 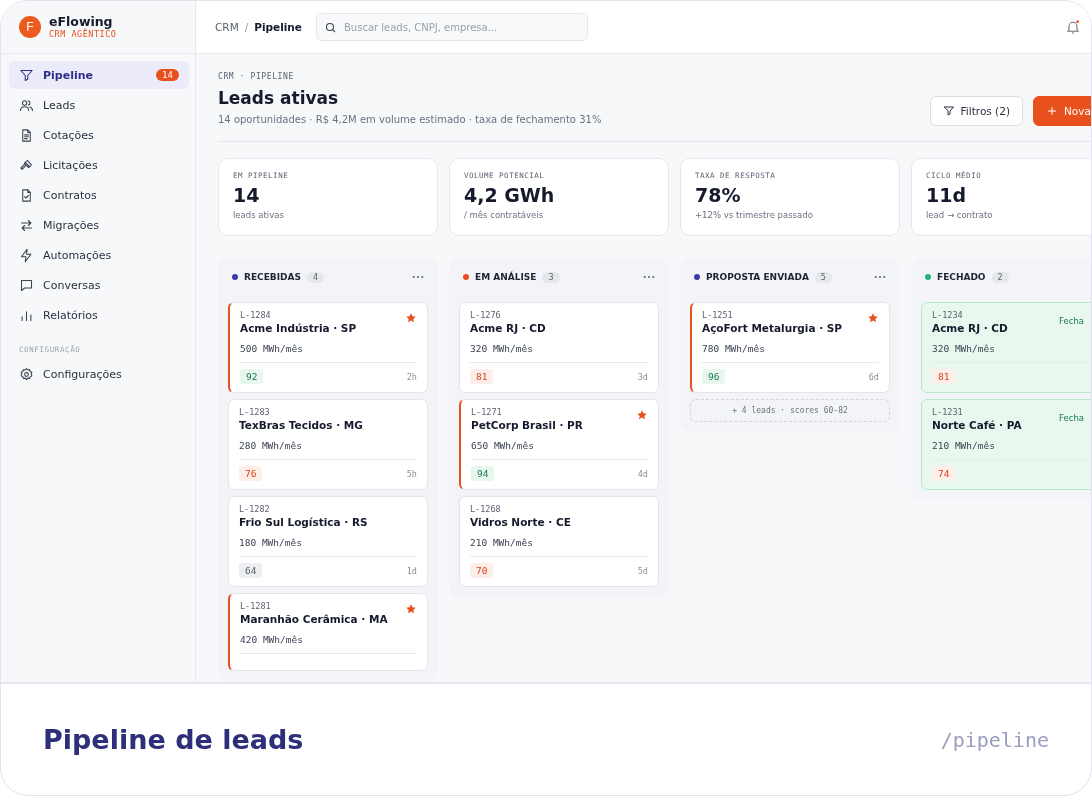 What do you see at coordinates (99, 135) in the screenshot?
I see `nav-item: Cotações` at bounding box center [99, 135].